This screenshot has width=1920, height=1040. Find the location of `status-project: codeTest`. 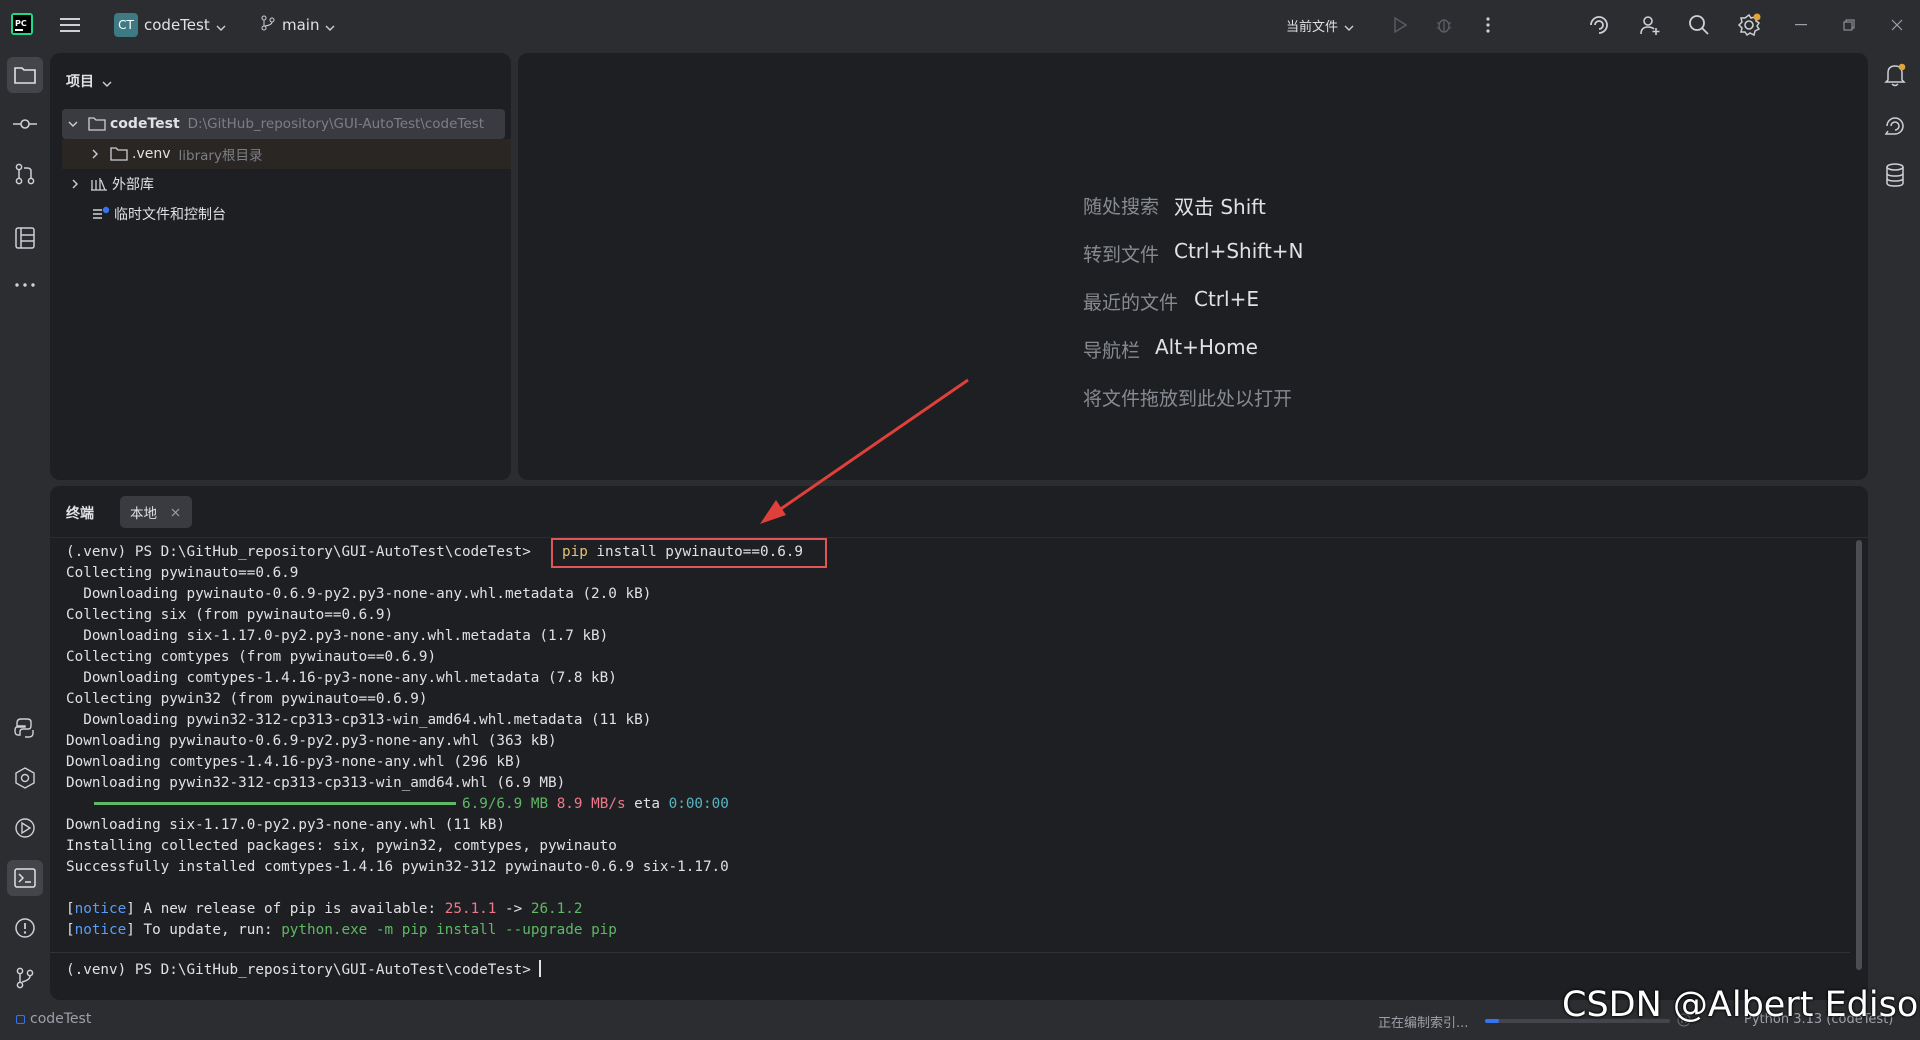

status-project: codeTest is located at coordinates (53, 1019).